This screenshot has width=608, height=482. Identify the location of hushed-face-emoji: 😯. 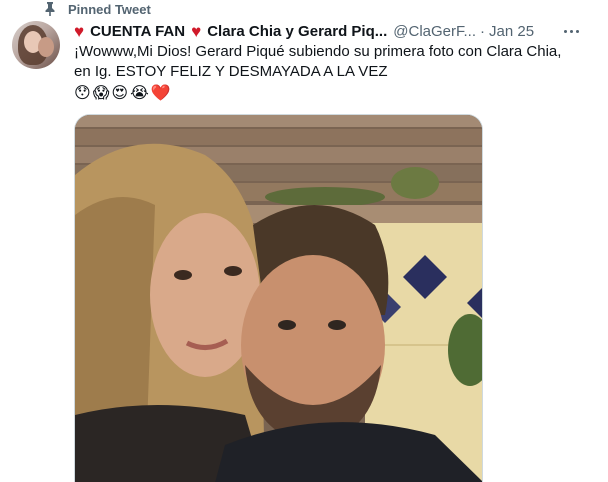
(82, 92).